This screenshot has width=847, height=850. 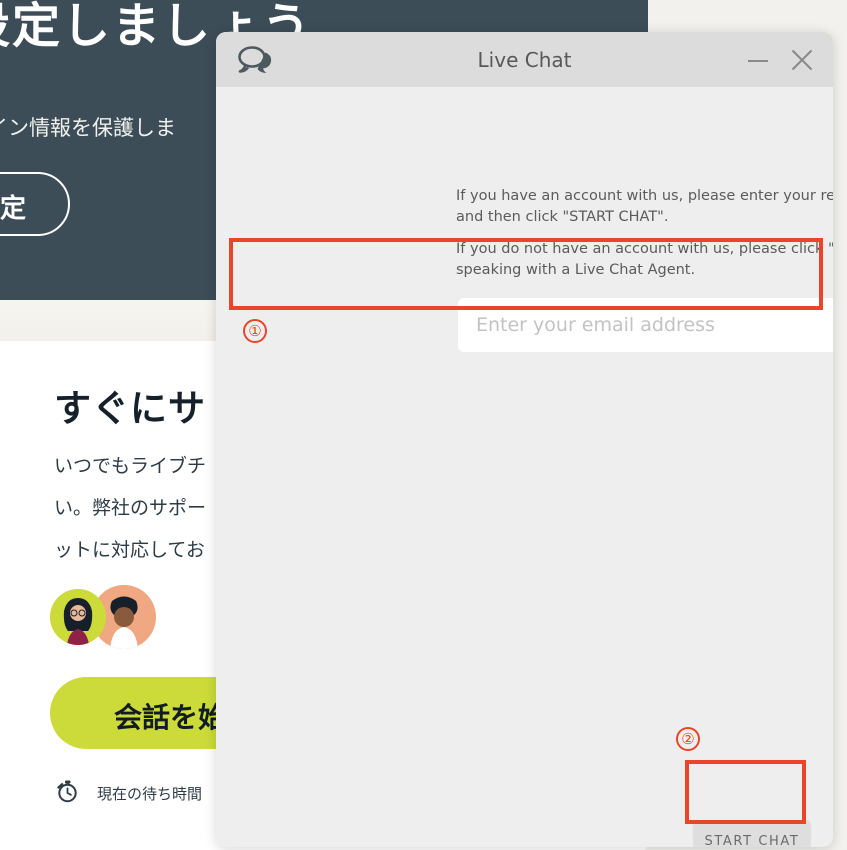 I want to click on avatar-agent-female, so click(x=78, y=617).